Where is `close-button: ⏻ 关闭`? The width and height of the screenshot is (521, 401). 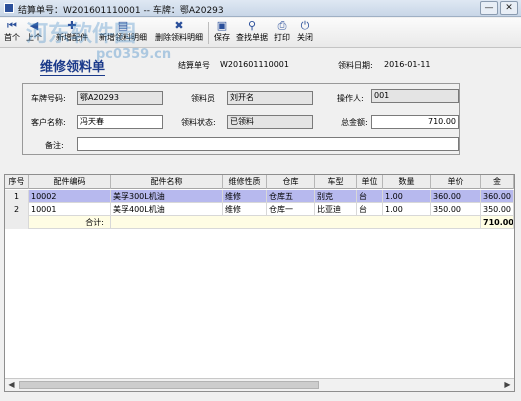
close-button: ⏻ 关闭 is located at coordinates (305, 33).